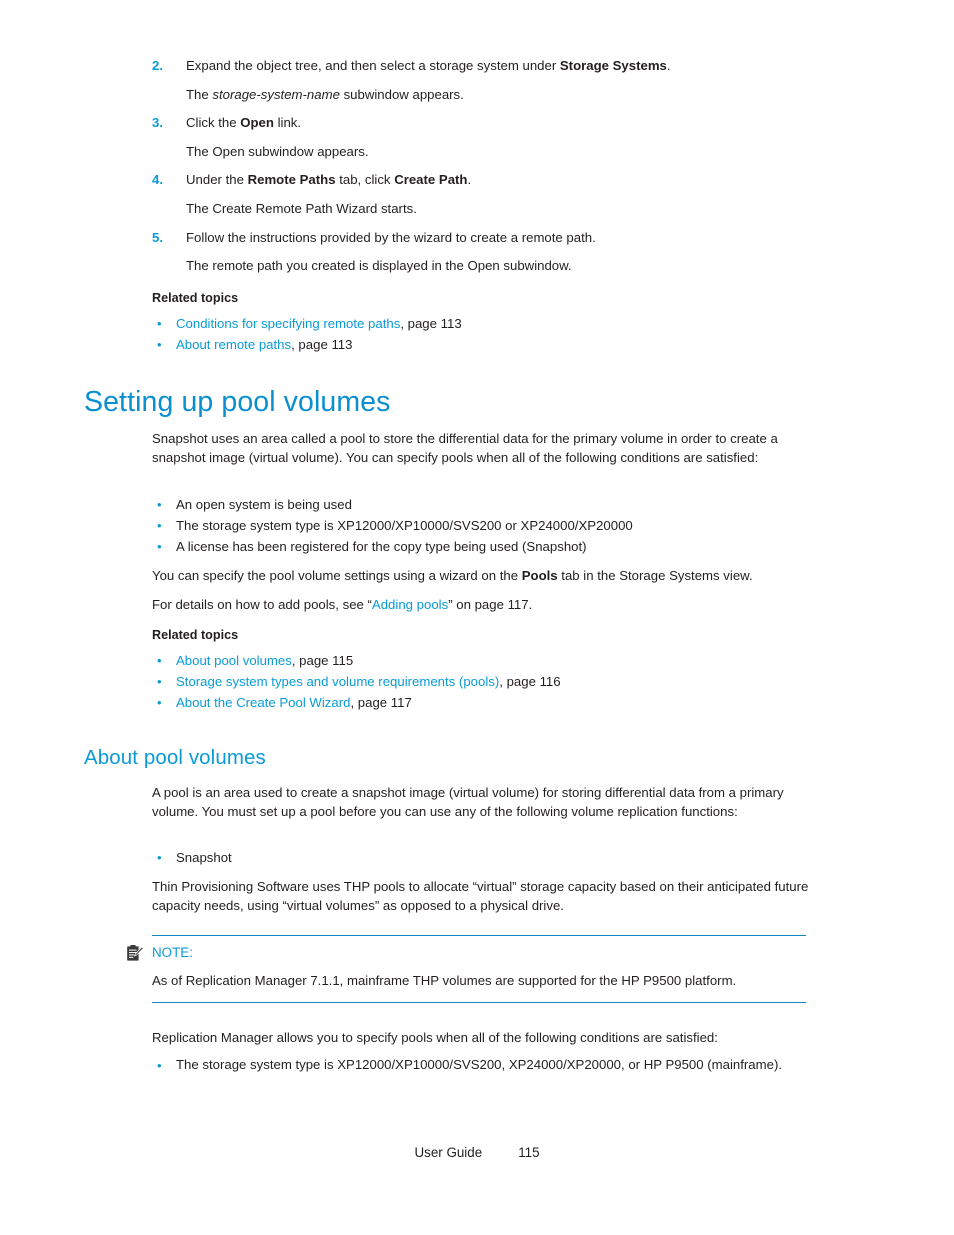 The height and width of the screenshot is (1235, 954). What do you see at coordinates (655, 575) in the screenshot?
I see `wizard-hint-text-post: tab in the Storage Systems view.` at bounding box center [655, 575].